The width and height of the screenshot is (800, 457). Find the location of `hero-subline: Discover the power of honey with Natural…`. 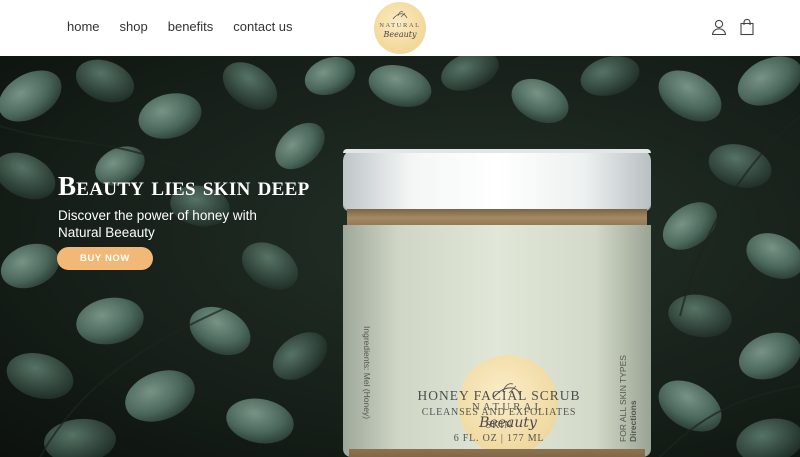

hero-subline: Discover the power of honey with Natural… is located at coordinates (157, 224).